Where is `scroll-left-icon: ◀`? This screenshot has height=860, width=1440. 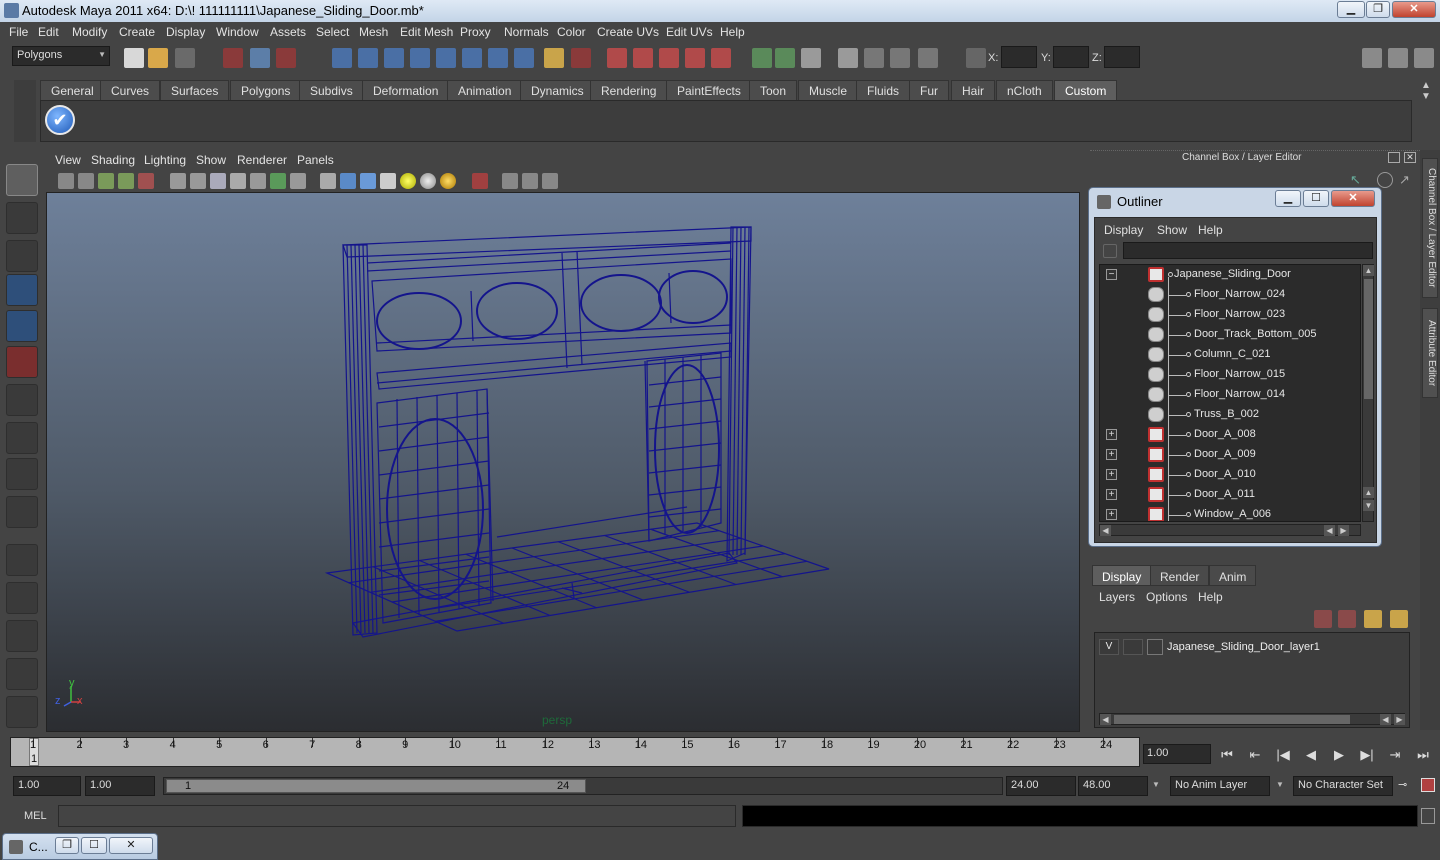
scroll-left-icon: ◀ is located at coordinates (1105, 530).